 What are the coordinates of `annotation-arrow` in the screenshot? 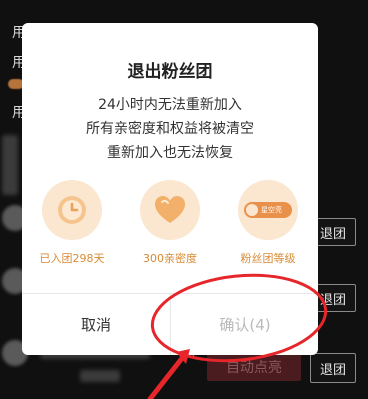 It's located at (166, 376).